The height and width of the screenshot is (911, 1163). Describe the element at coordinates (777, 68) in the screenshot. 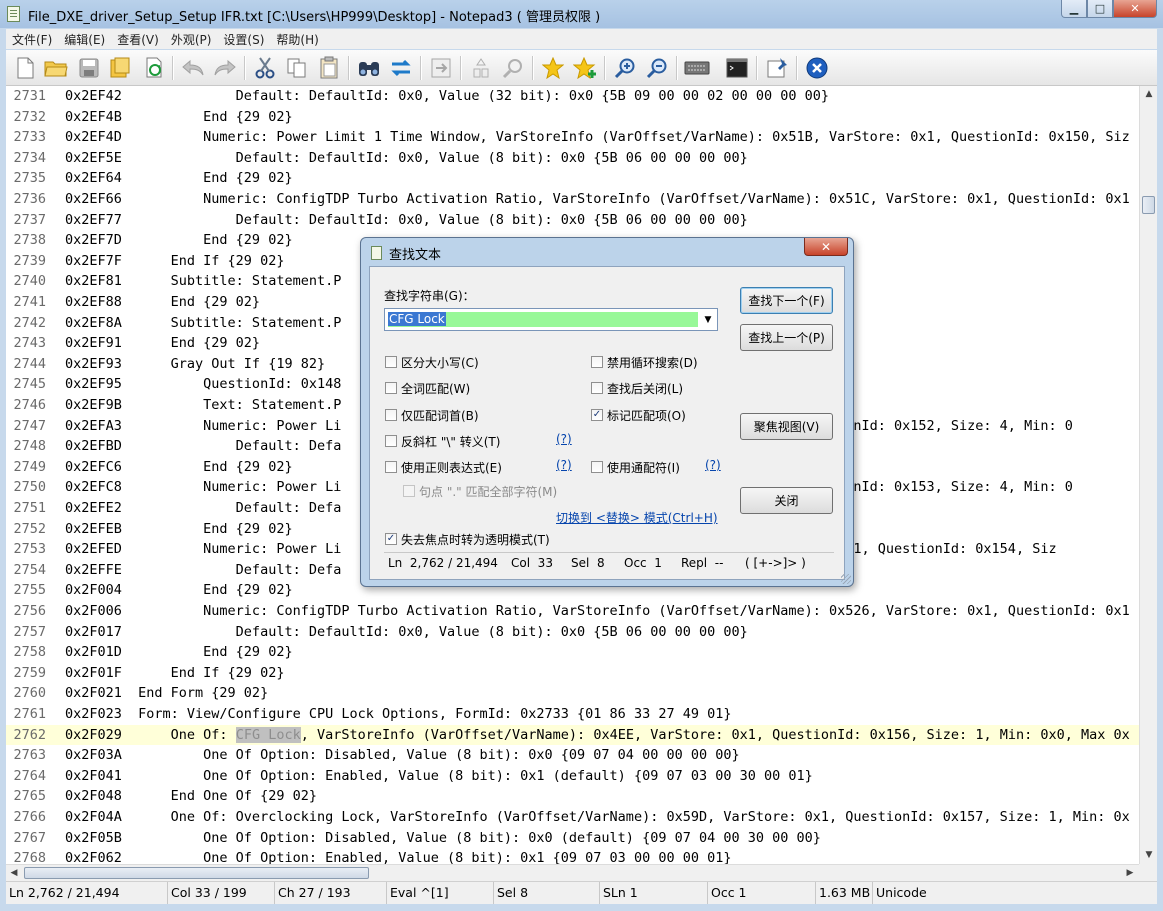

I see `pin-icon` at that location.